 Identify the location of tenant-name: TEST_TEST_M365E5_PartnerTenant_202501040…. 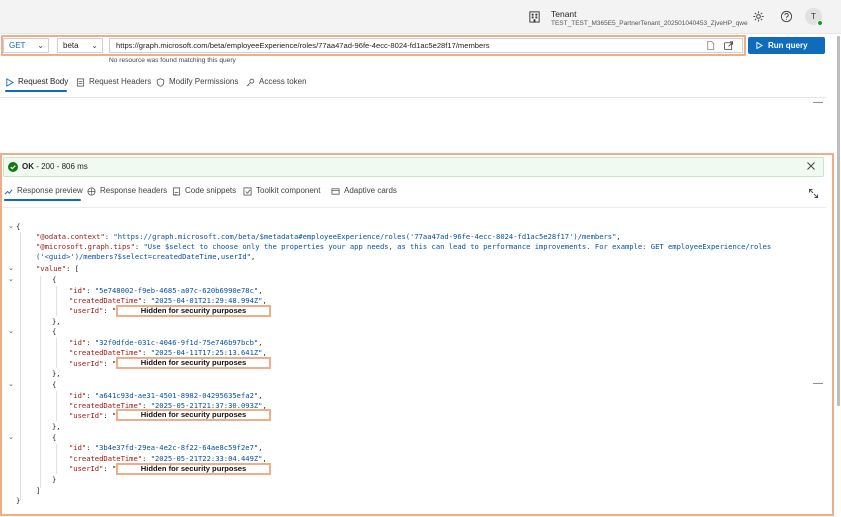
(649, 23).